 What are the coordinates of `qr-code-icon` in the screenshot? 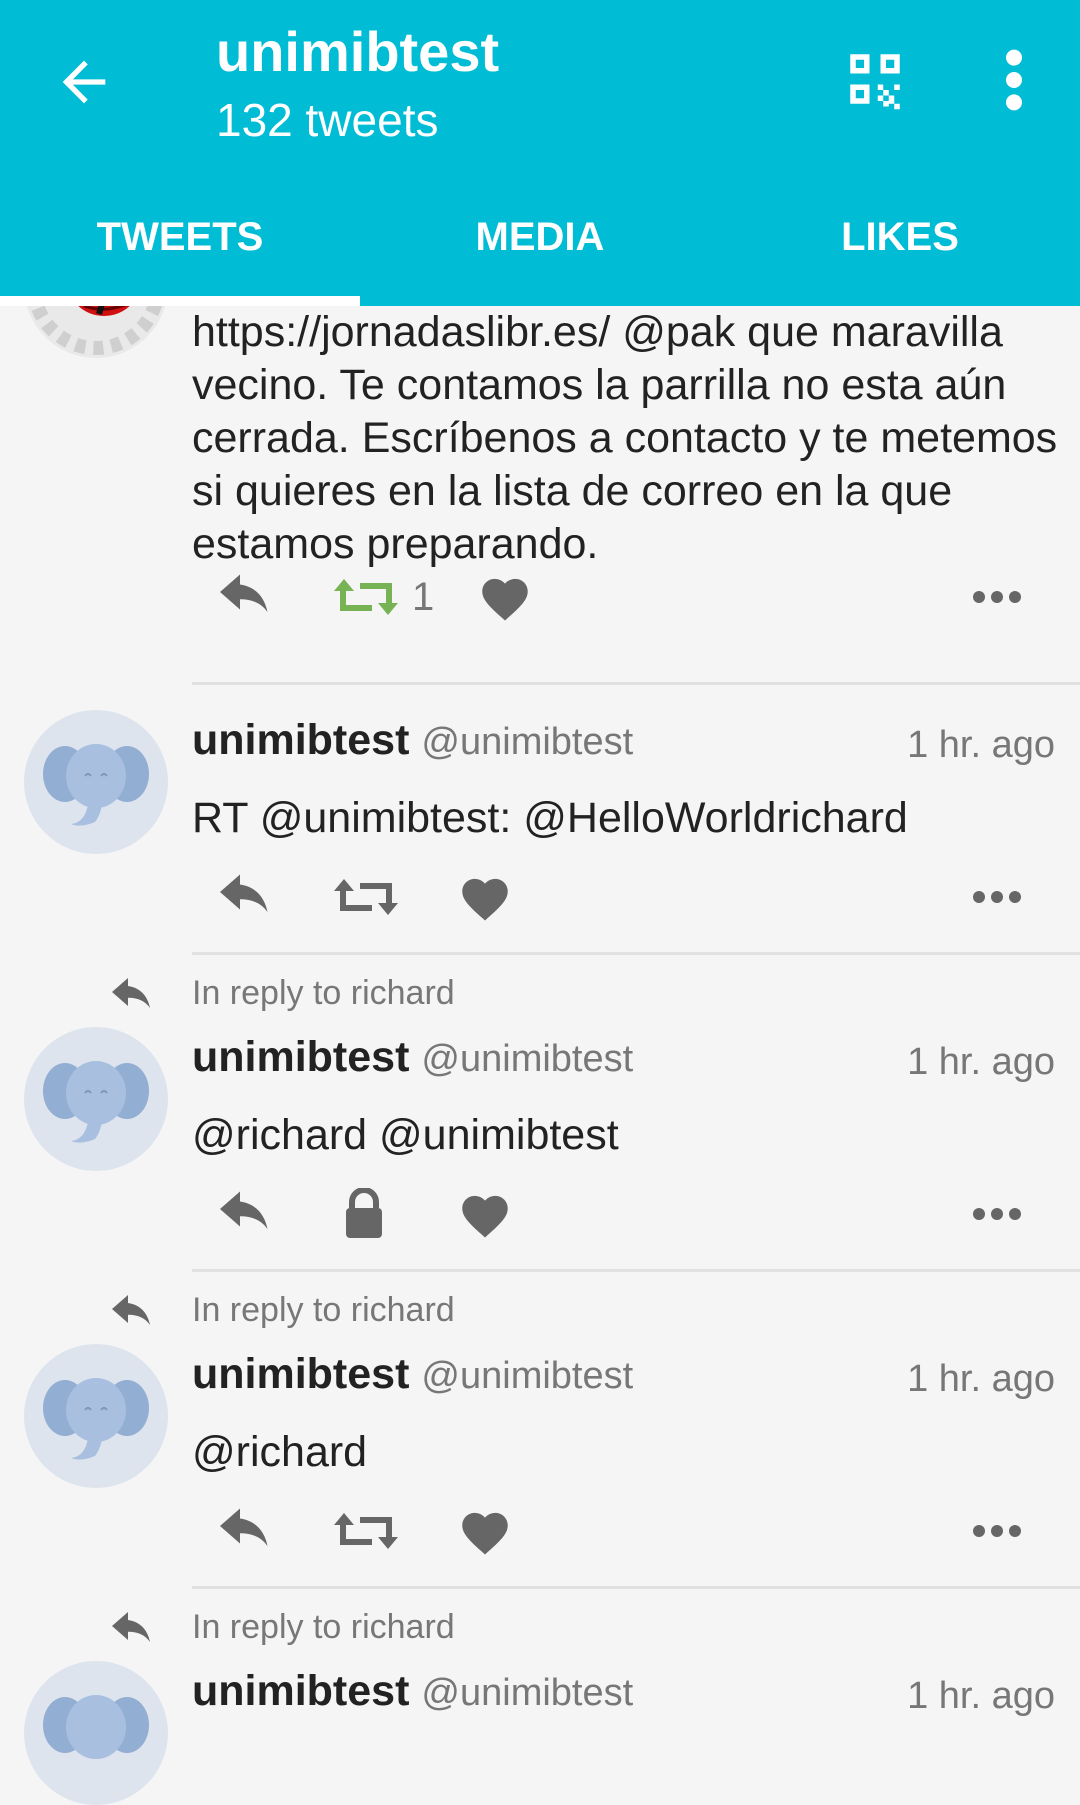 It's located at (875, 79).